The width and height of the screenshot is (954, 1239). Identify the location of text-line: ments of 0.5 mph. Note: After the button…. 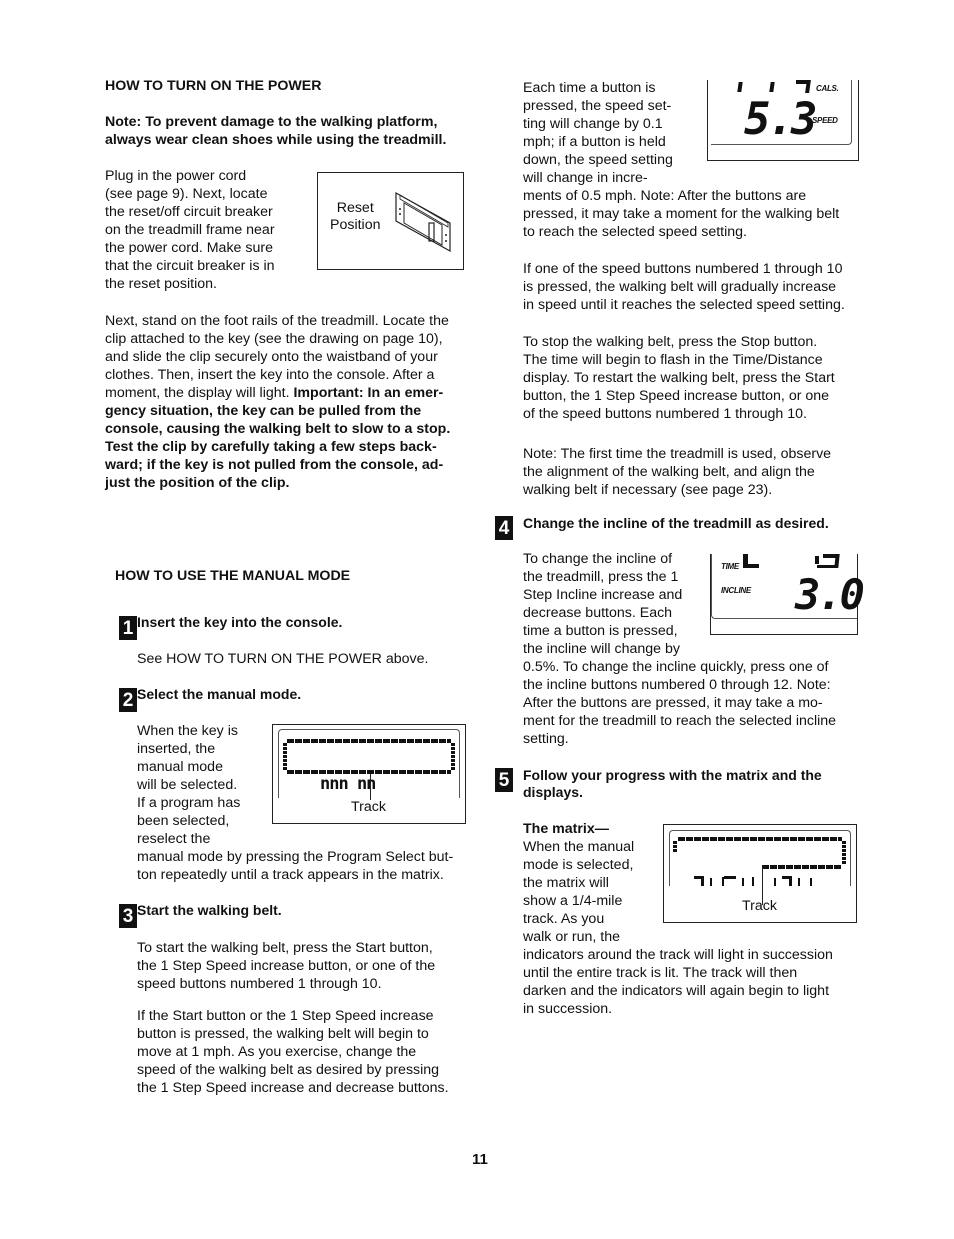
(665, 196).